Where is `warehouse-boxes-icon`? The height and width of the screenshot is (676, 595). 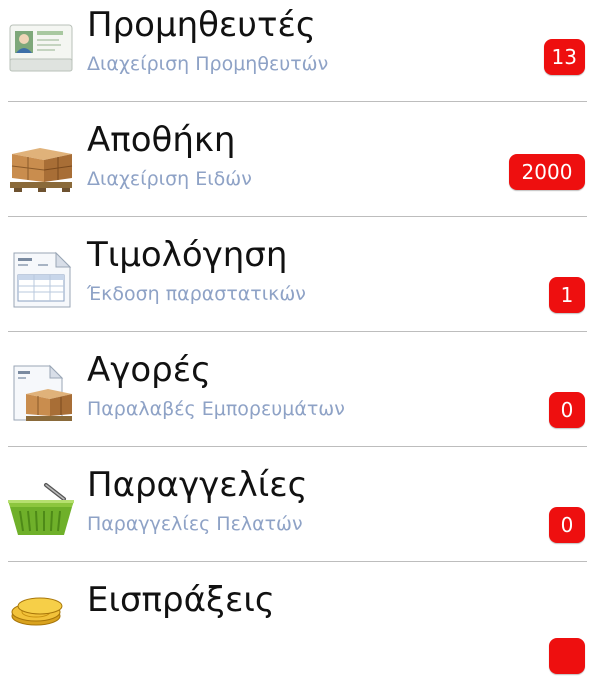 warehouse-boxes-icon is located at coordinates (41, 164).